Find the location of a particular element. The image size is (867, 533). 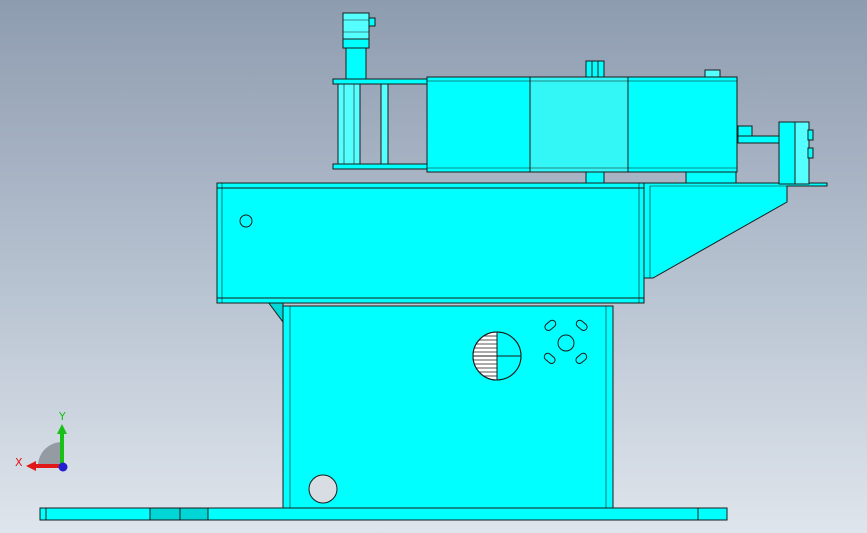

coordinate-triad: Y X is located at coordinates (49, 446).